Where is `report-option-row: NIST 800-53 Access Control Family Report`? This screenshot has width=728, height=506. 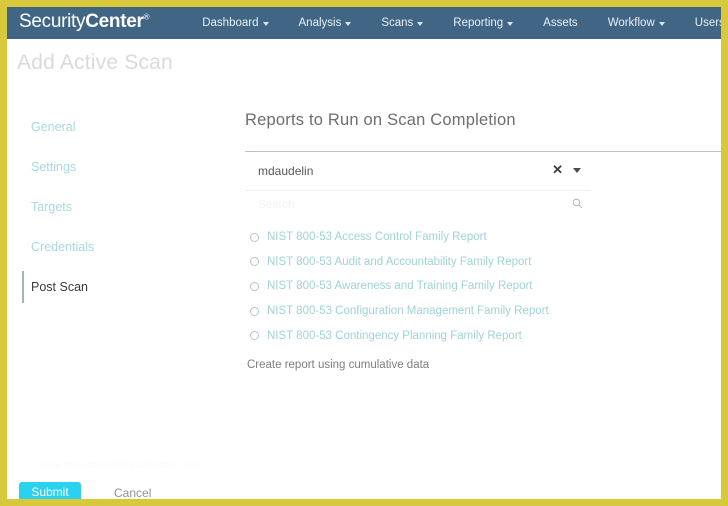 report-option-row: NIST 800-53 Access Control Family Report is located at coordinates (483, 237).